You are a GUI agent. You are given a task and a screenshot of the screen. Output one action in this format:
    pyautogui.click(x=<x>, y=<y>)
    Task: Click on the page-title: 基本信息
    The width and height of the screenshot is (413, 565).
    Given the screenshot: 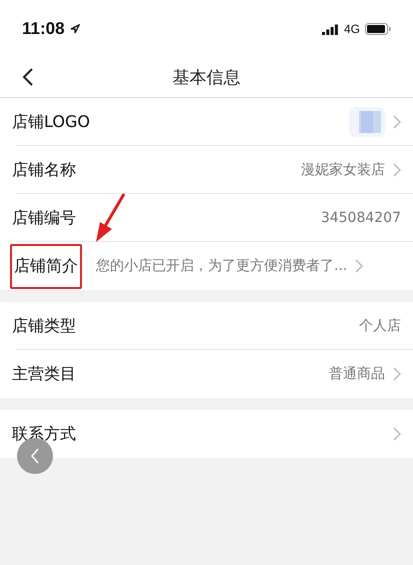 What is the action you would take?
    pyautogui.click(x=206, y=78)
    